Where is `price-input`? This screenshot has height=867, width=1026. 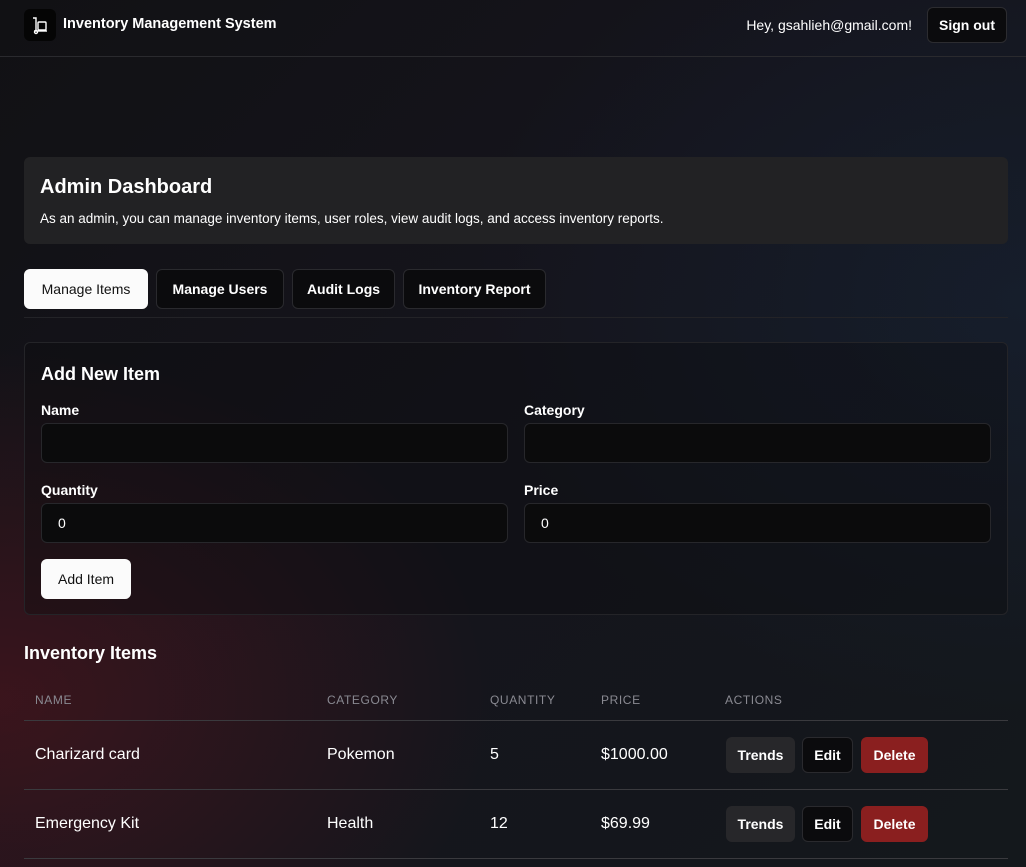
price-input is located at coordinates (757, 523).